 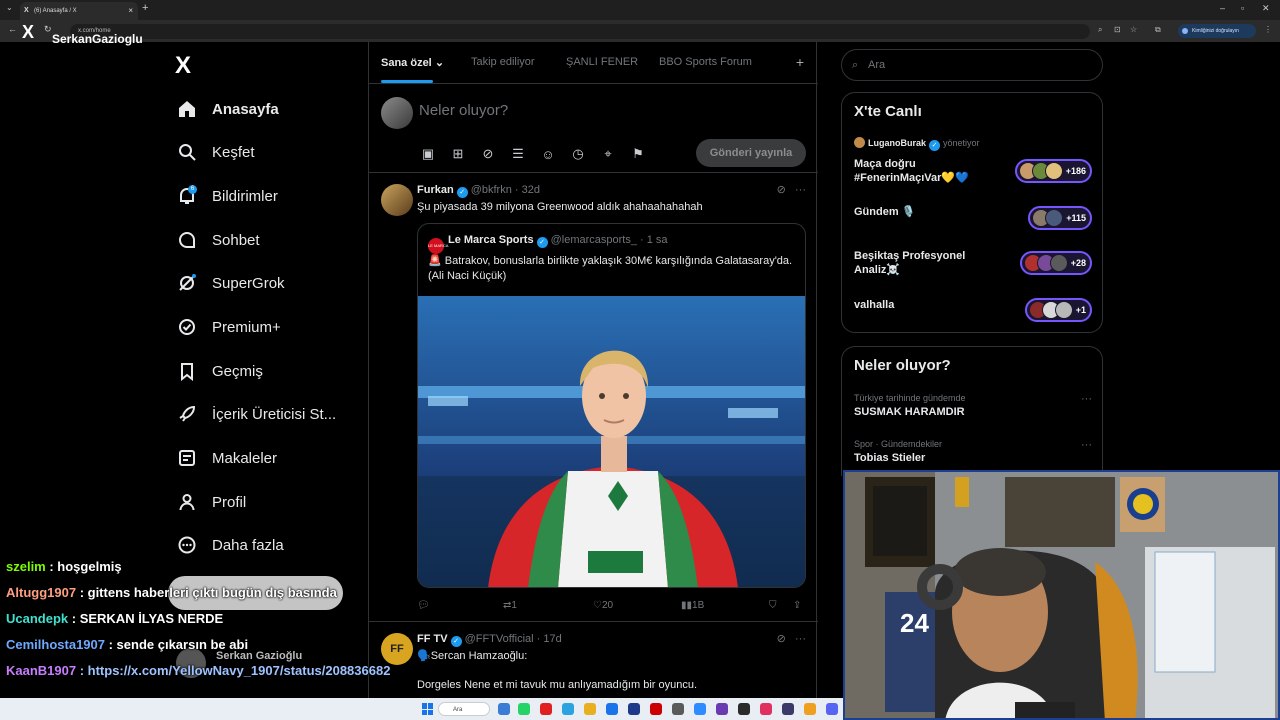 What do you see at coordinates (187, 545) in the screenshot?
I see `more-icon` at bounding box center [187, 545].